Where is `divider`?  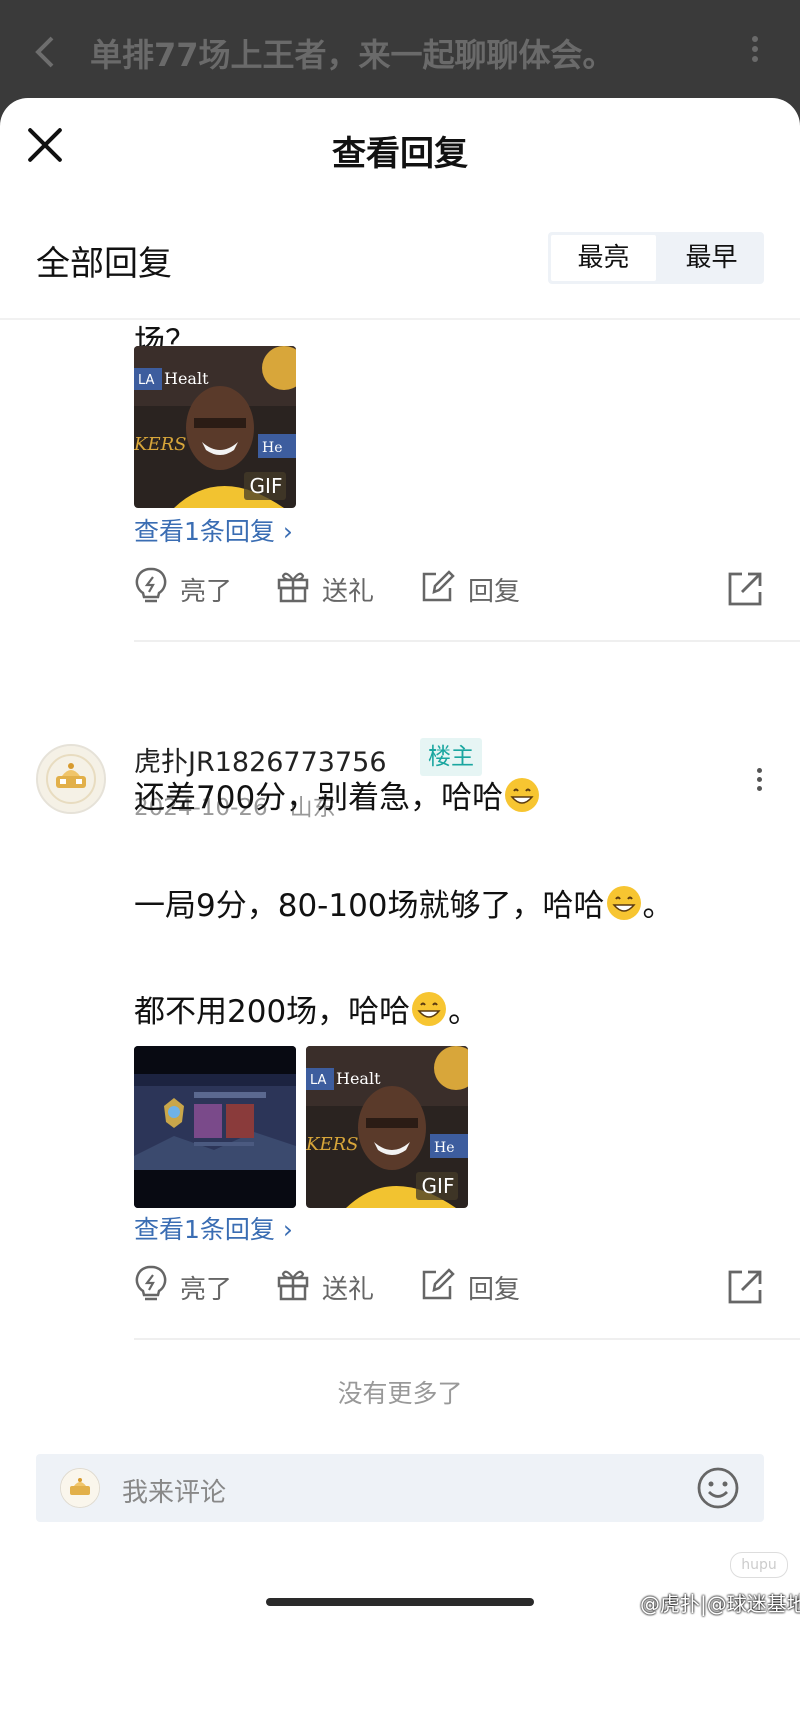
divider is located at coordinates (400, 319).